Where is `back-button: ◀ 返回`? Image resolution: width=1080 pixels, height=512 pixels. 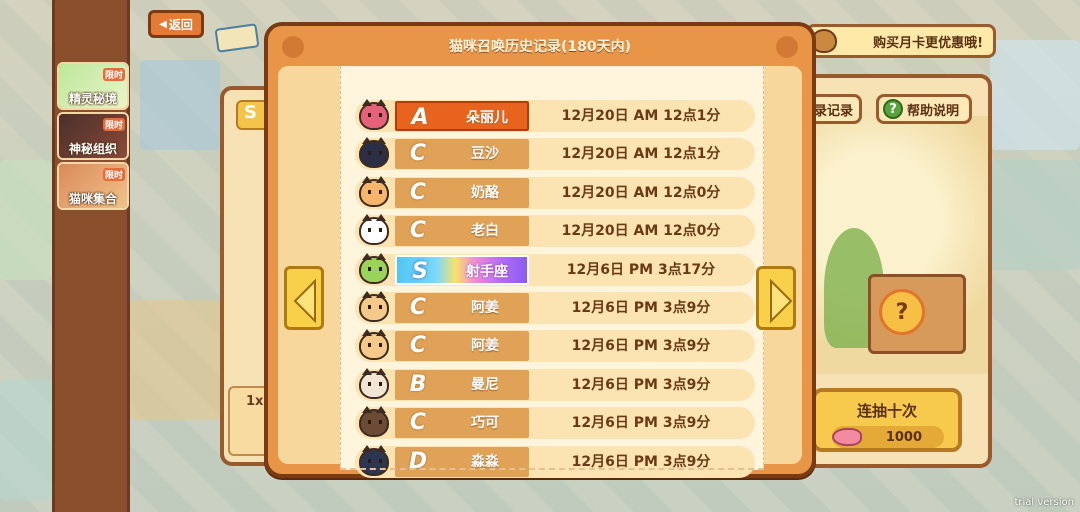 back-button: ◀ 返回 is located at coordinates (176, 24).